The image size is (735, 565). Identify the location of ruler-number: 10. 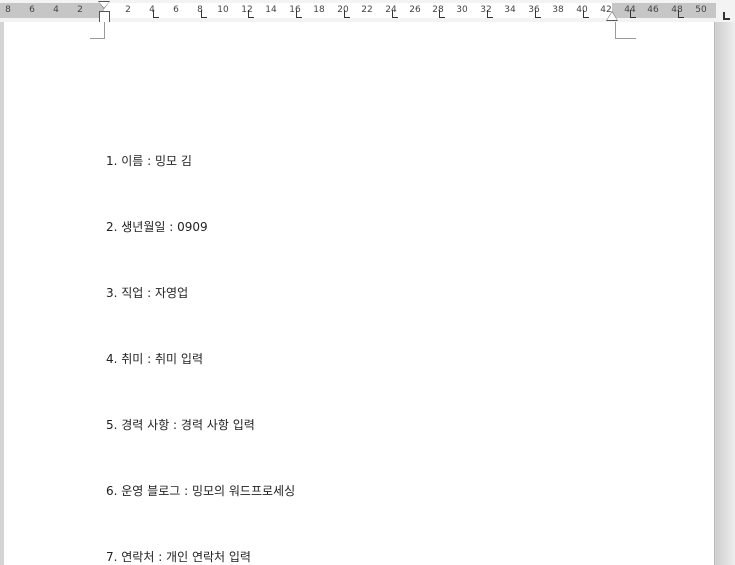
(223, 10).